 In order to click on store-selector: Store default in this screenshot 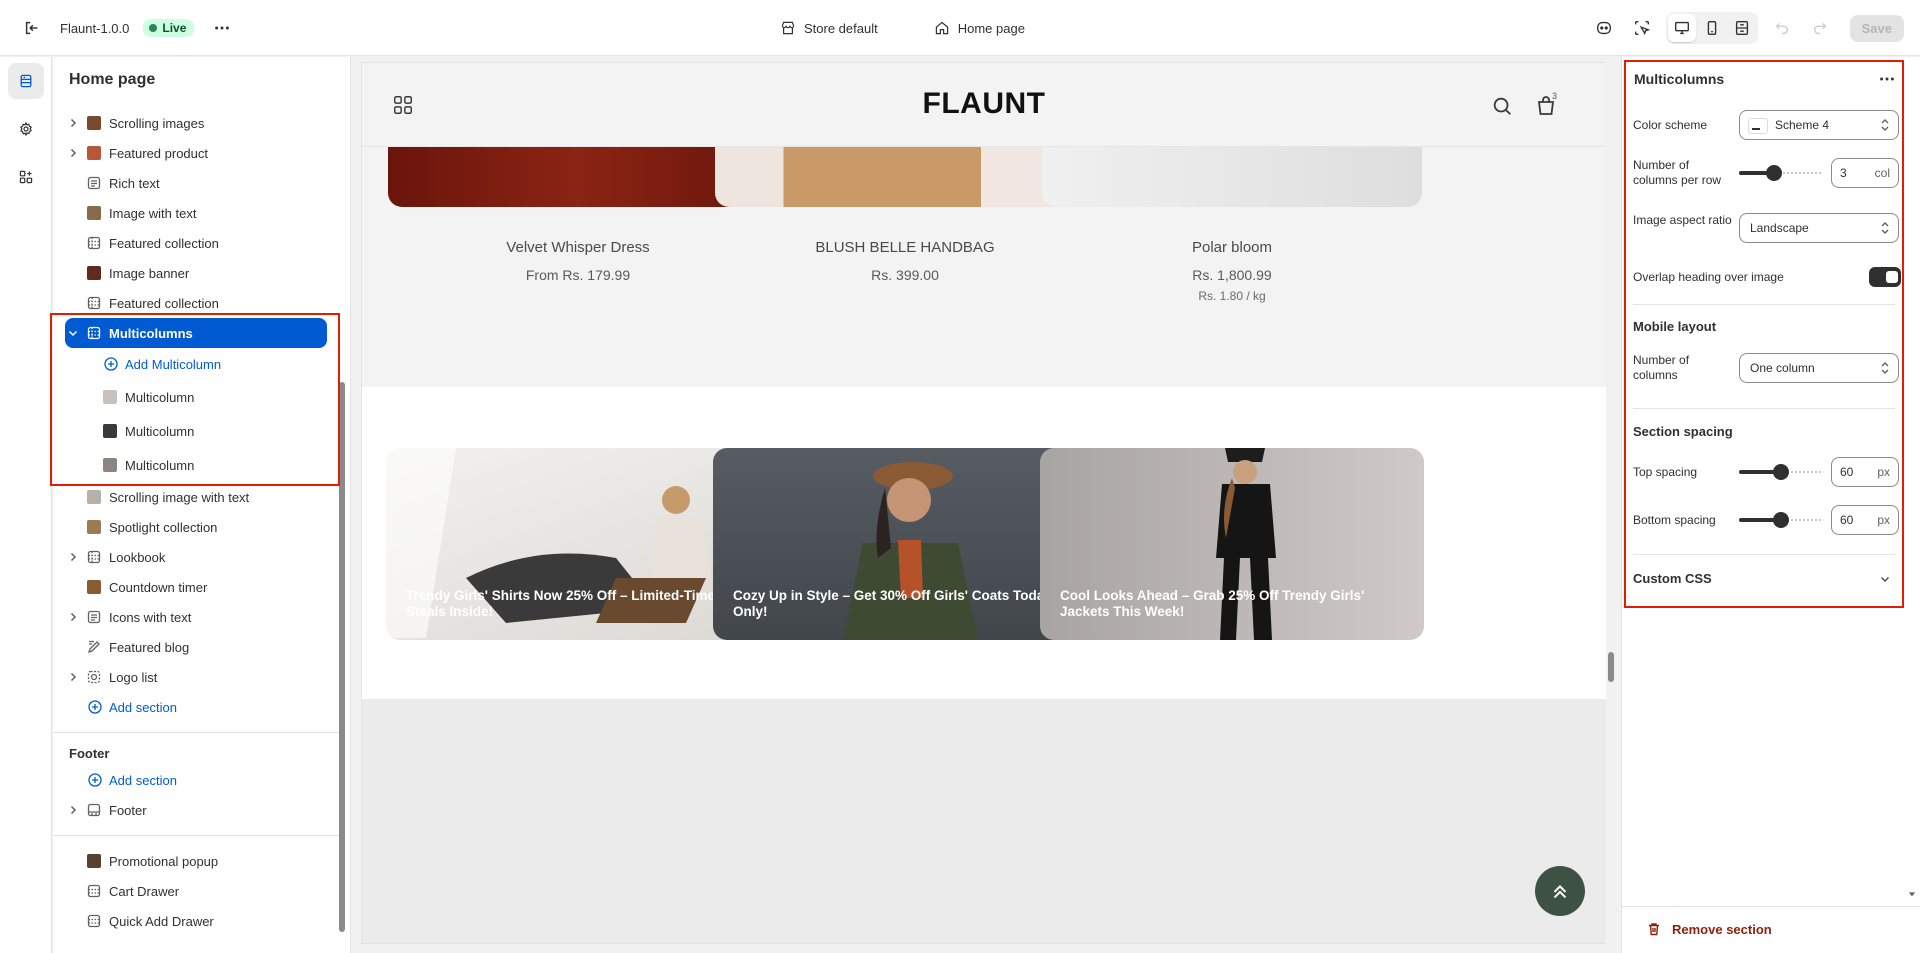, I will do `click(829, 28)`.